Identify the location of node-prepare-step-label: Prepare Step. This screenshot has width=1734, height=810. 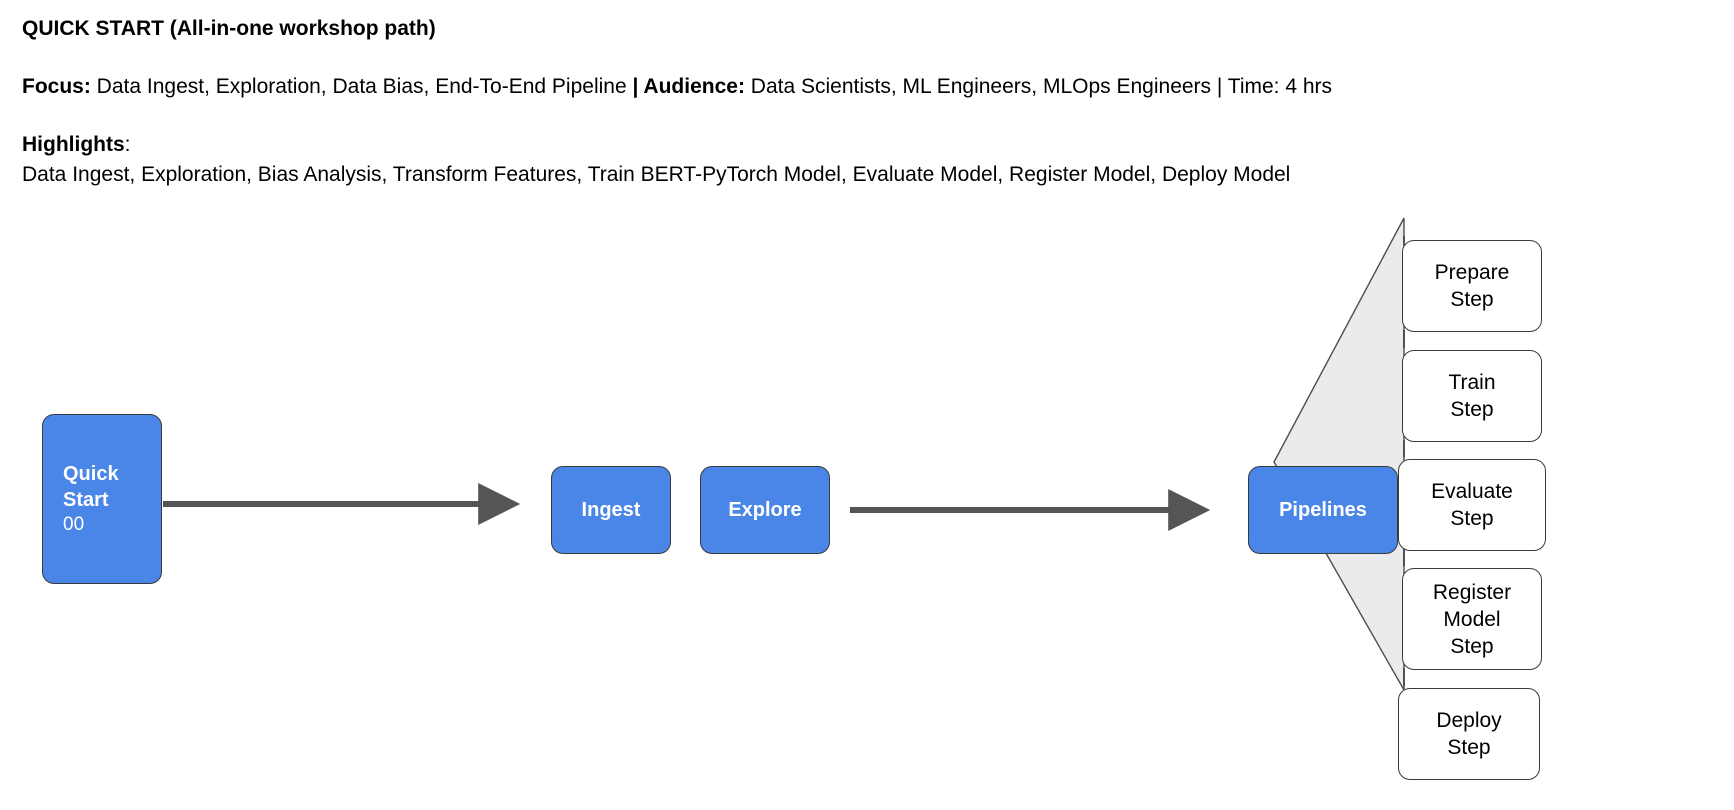
(1472, 286).